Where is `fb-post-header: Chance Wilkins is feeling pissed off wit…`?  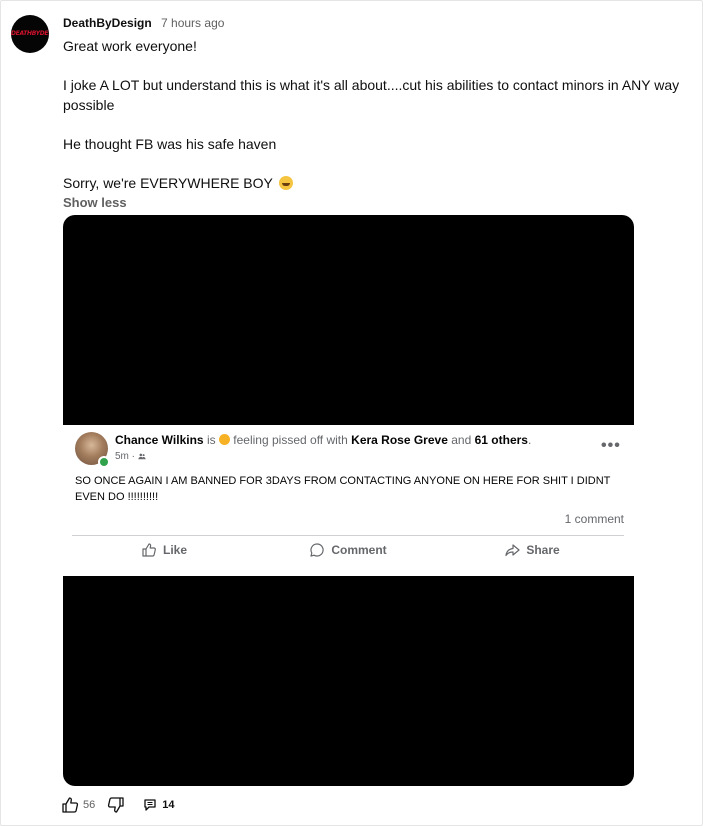 fb-post-header: Chance Wilkins is feeling pissed off wit… is located at coordinates (323, 440).